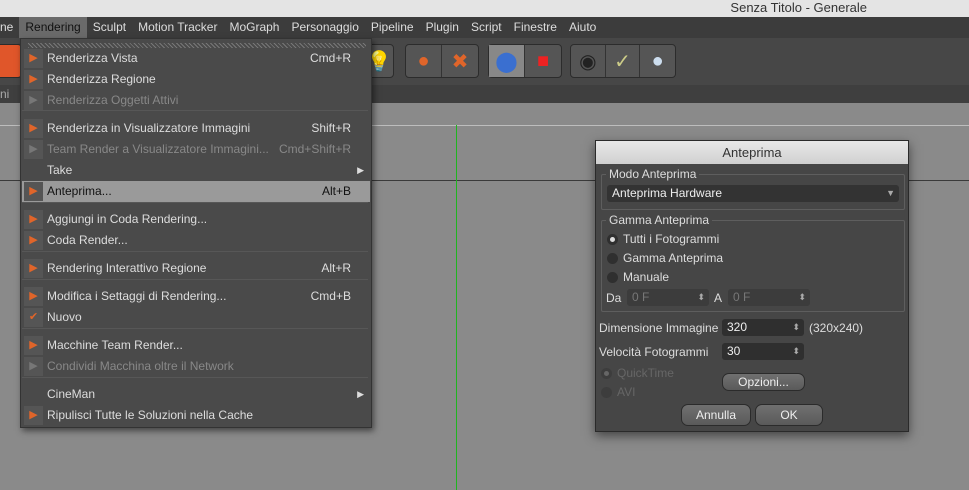  Describe the element at coordinates (53, 27) in the screenshot. I see `menu-rendering: Rendering` at that location.